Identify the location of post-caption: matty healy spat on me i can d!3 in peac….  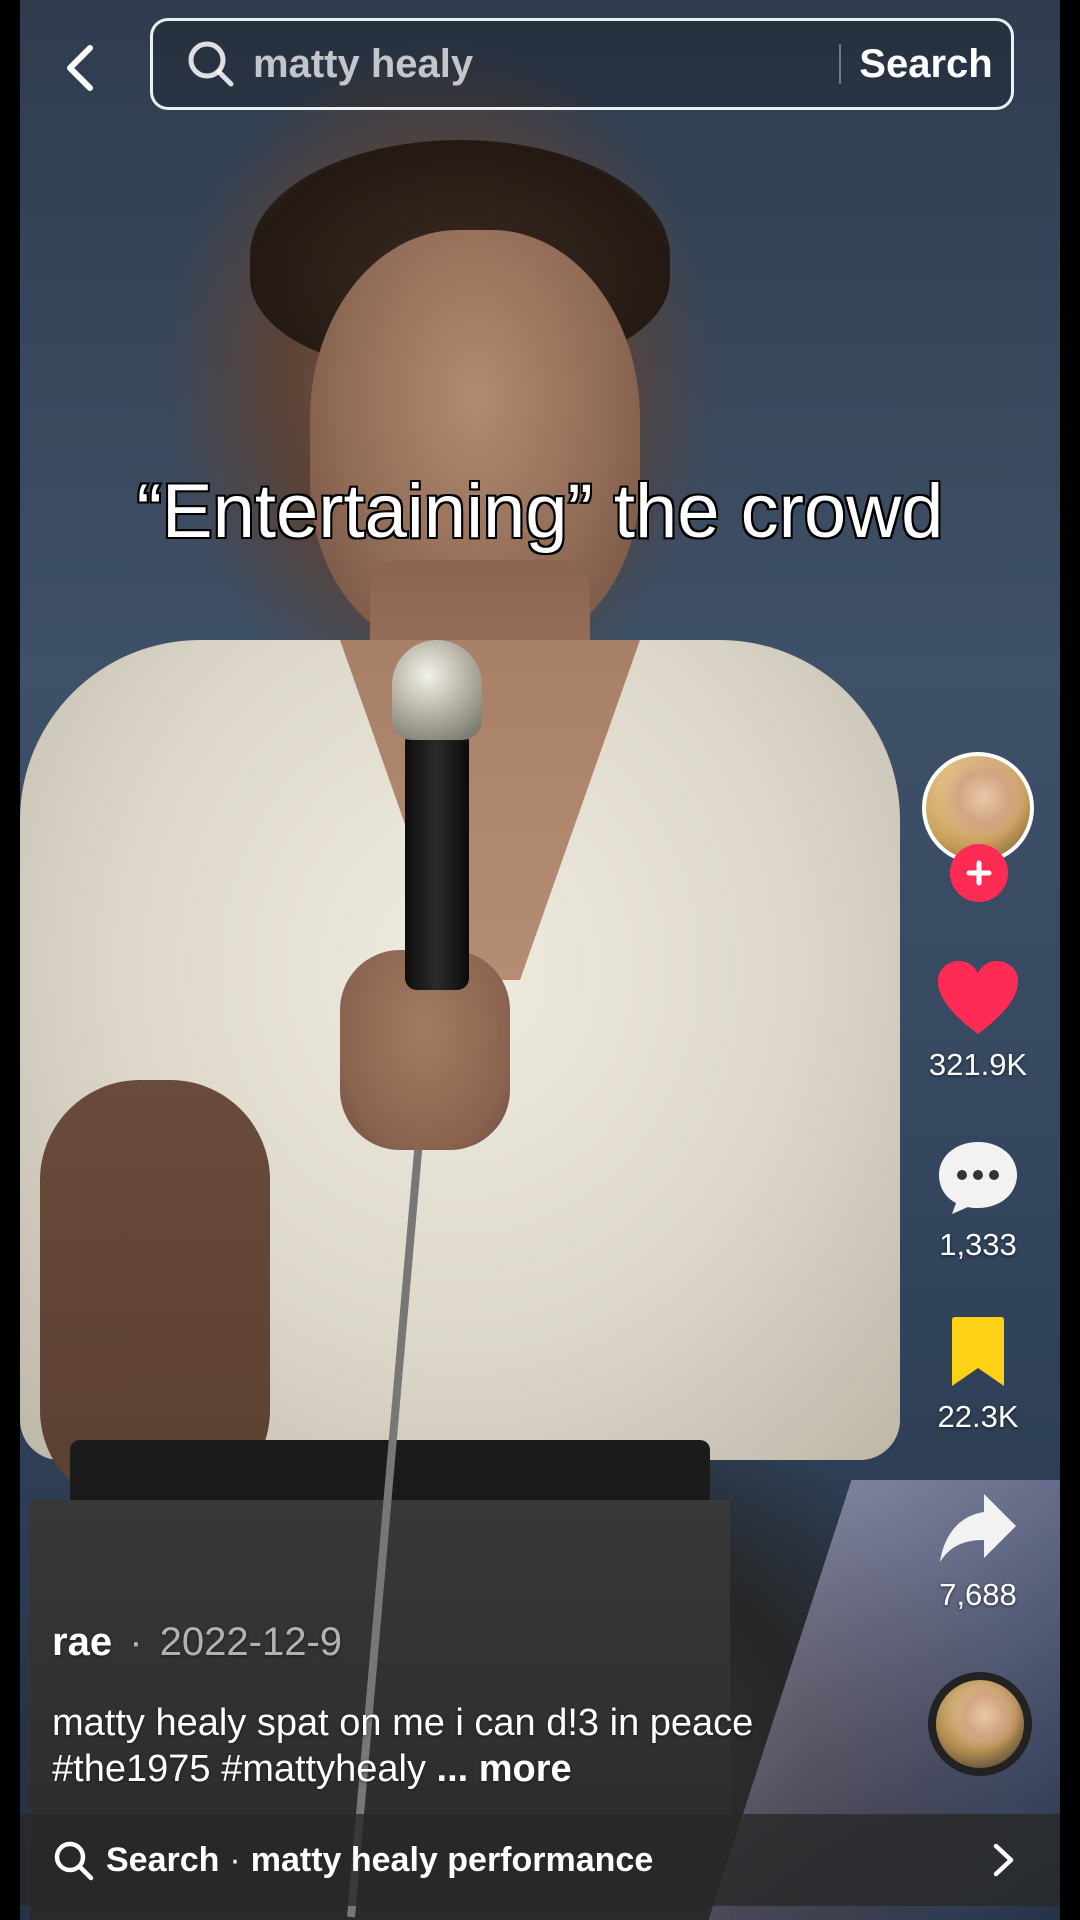
(432, 1746).